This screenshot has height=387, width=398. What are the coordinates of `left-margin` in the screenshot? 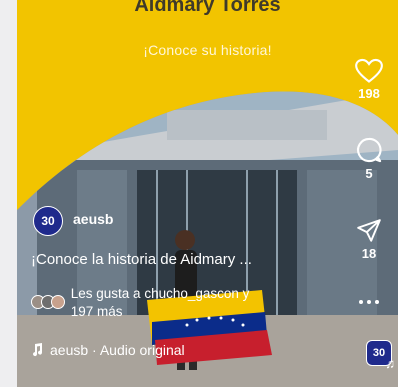 It's located at (8, 193).